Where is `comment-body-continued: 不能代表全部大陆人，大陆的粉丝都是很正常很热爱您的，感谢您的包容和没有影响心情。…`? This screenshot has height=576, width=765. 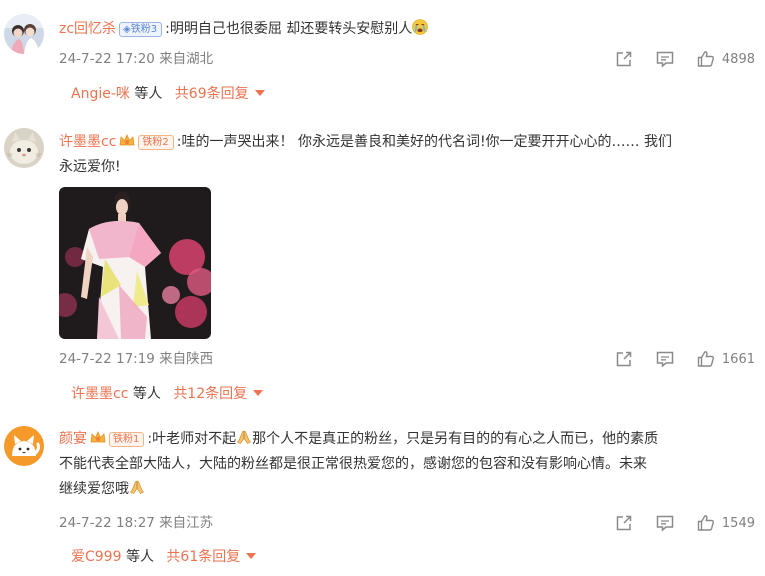
comment-body-continued: 不能代表全部大陆人，大陆的粉丝都是很正常很热爱您的，感谢您的包容和没有影响心情。… is located at coordinates (353, 464).